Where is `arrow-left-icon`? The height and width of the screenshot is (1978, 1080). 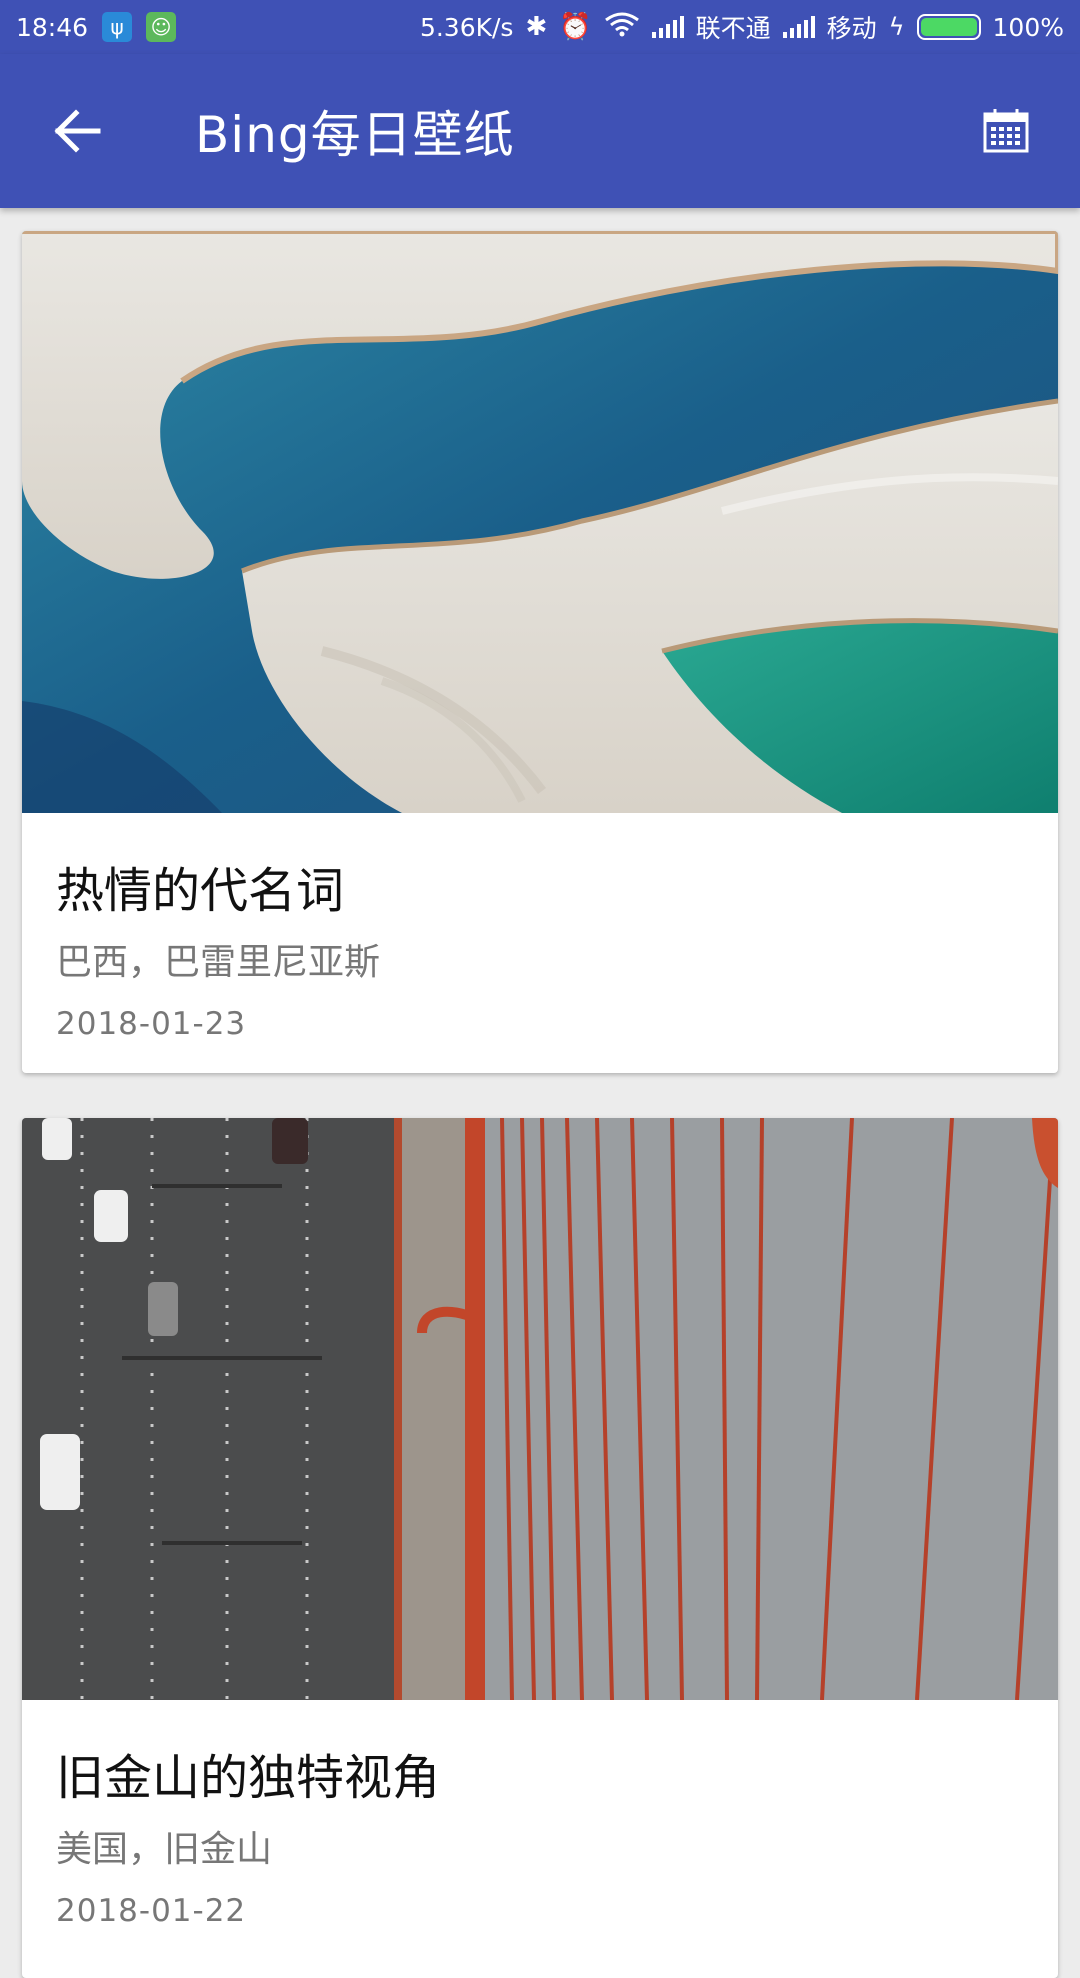
arrow-left-icon is located at coordinates (77, 131).